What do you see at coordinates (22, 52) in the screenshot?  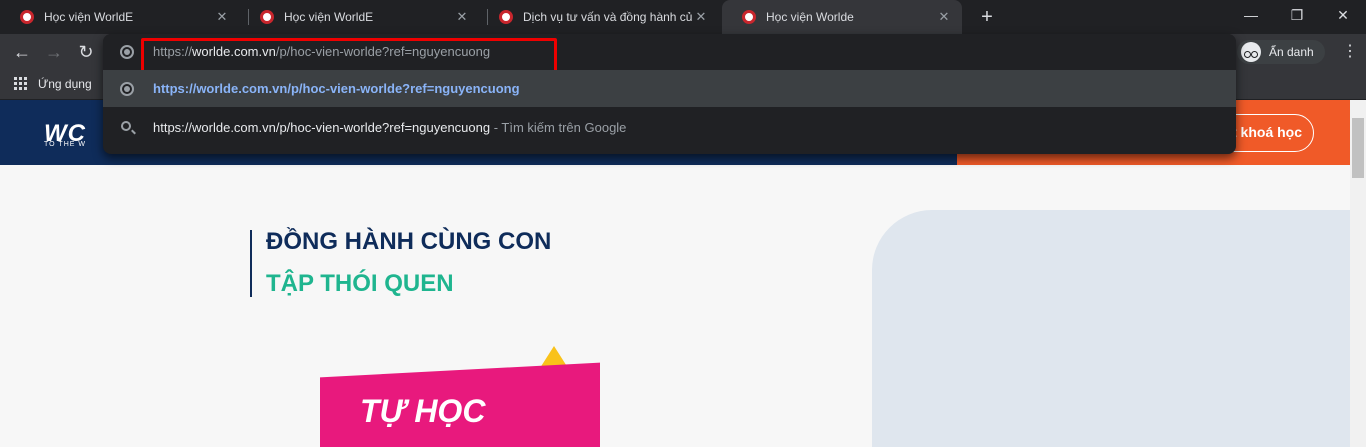 I see `back-button: ←` at bounding box center [22, 52].